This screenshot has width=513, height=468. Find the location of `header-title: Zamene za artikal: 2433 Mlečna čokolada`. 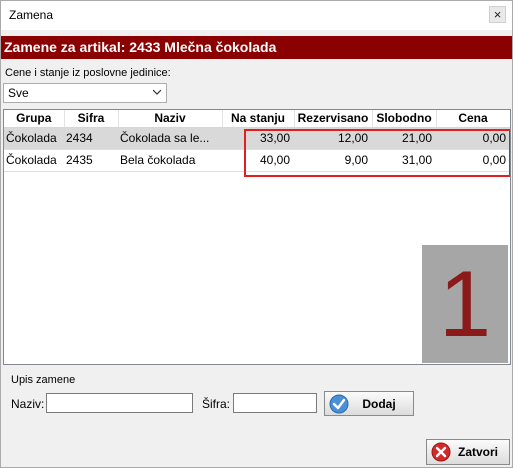

header-title: Zamene za artikal: 2433 Mlečna čokolada is located at coordinates (256, 47).